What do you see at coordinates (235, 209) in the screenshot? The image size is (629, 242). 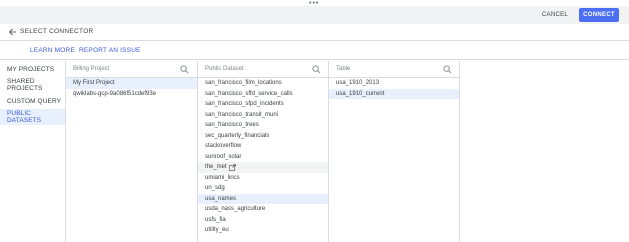 I see `public-dataset-item-label: usda_nass_agriculture` at bounding box center [235, 209].